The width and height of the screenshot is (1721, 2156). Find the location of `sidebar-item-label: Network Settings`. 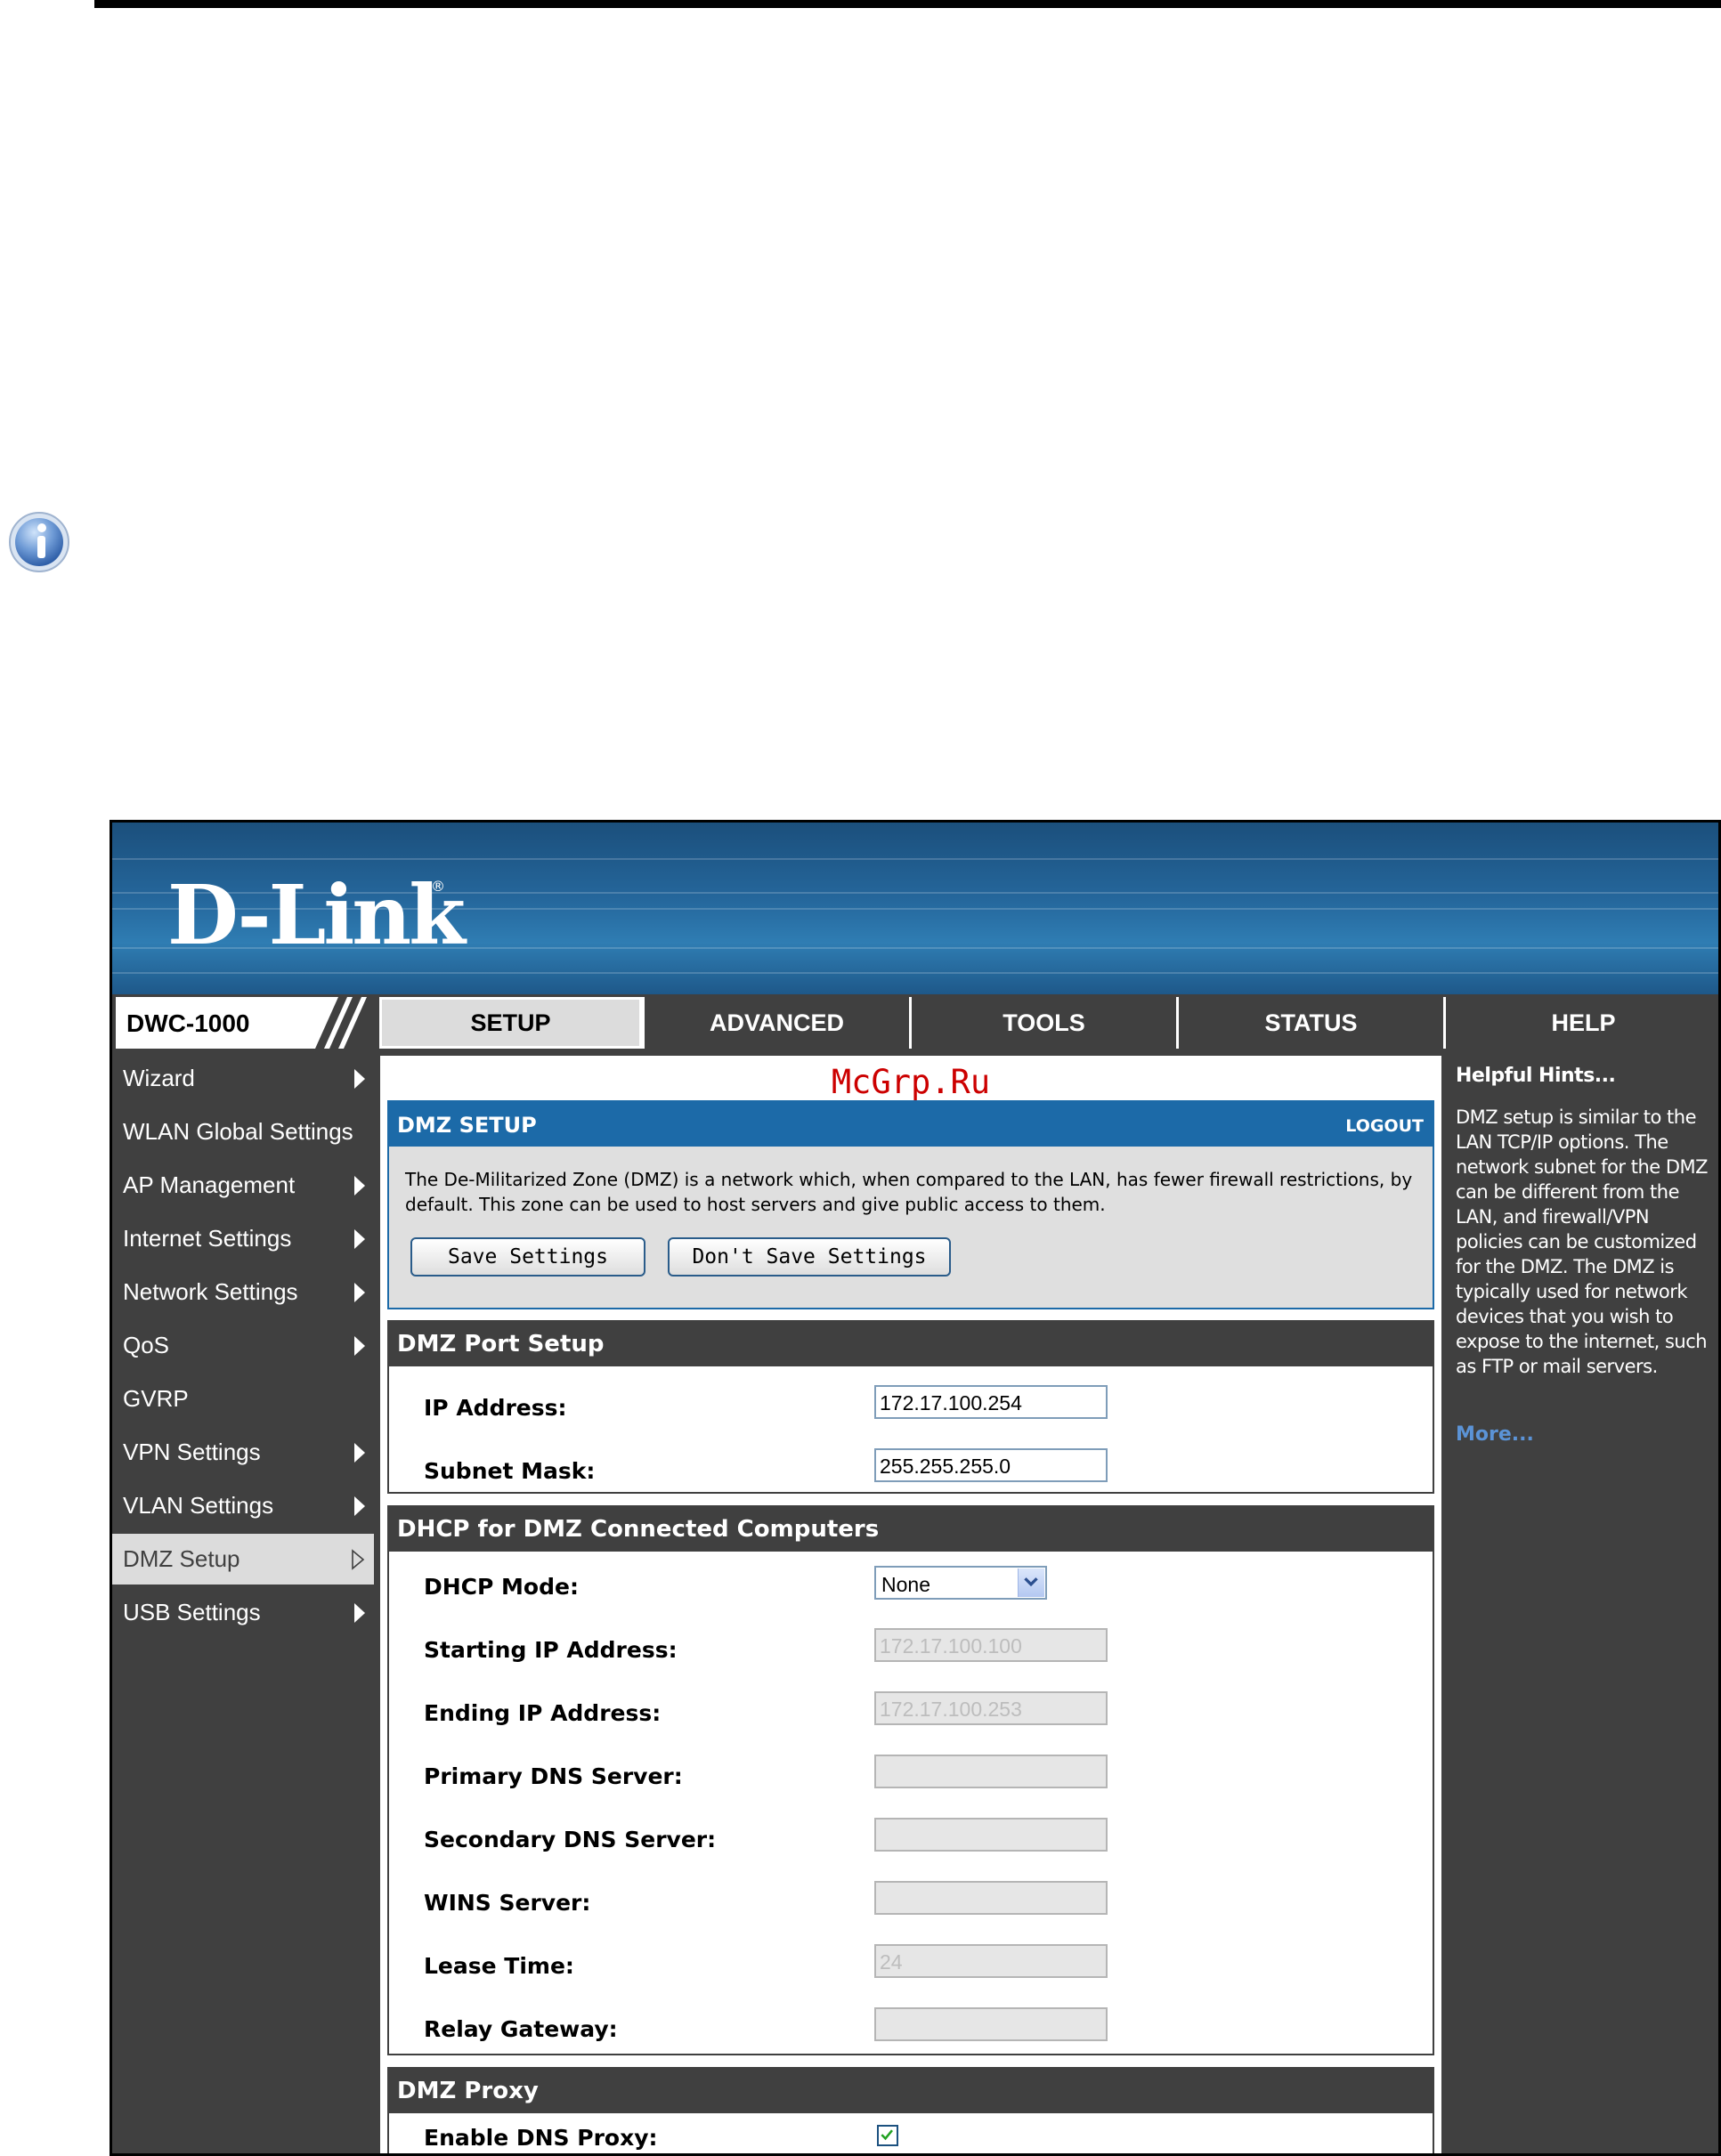

sidebar-item-label: Network Settings is located at coordinates (210, 1291).